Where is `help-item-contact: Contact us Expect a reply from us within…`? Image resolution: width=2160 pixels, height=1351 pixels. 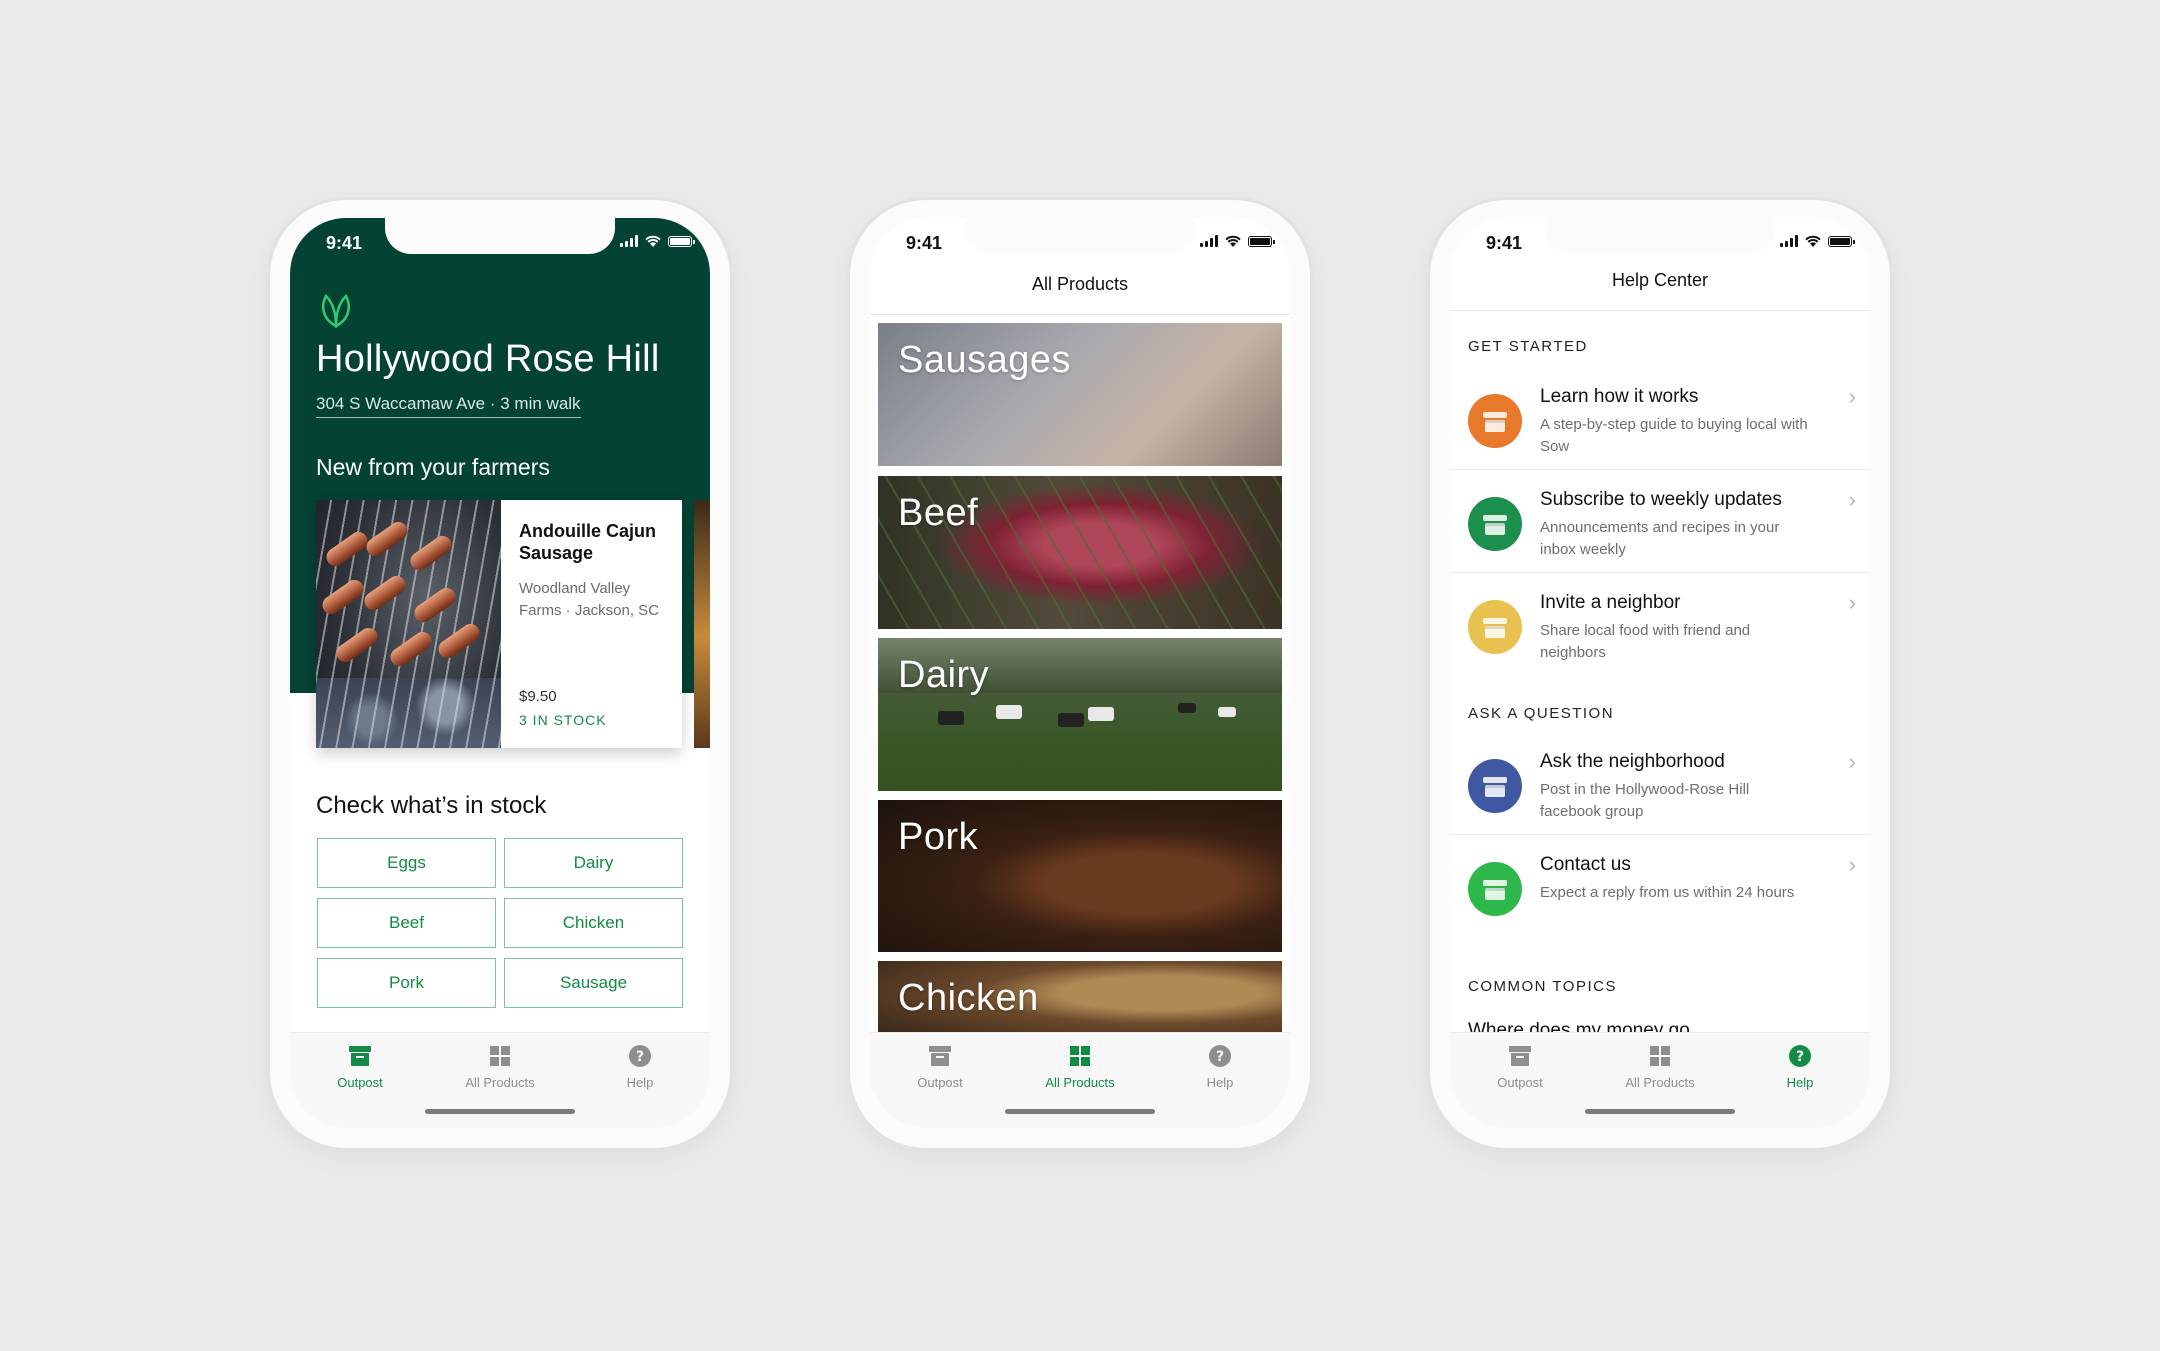
help-item-contact: Contact us Expect a reply from us within… is located at coordinates (1660, 887).